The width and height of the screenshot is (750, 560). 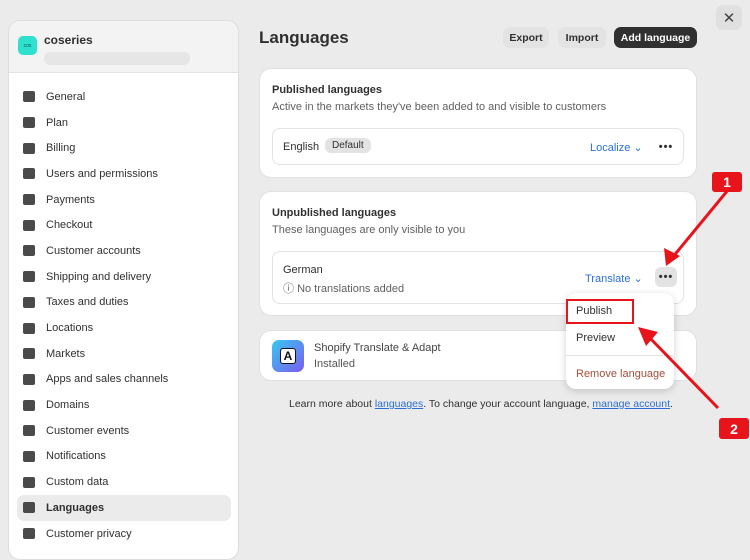 I want to click on annotation-badge-2: 2, so click(x=734, y=428).